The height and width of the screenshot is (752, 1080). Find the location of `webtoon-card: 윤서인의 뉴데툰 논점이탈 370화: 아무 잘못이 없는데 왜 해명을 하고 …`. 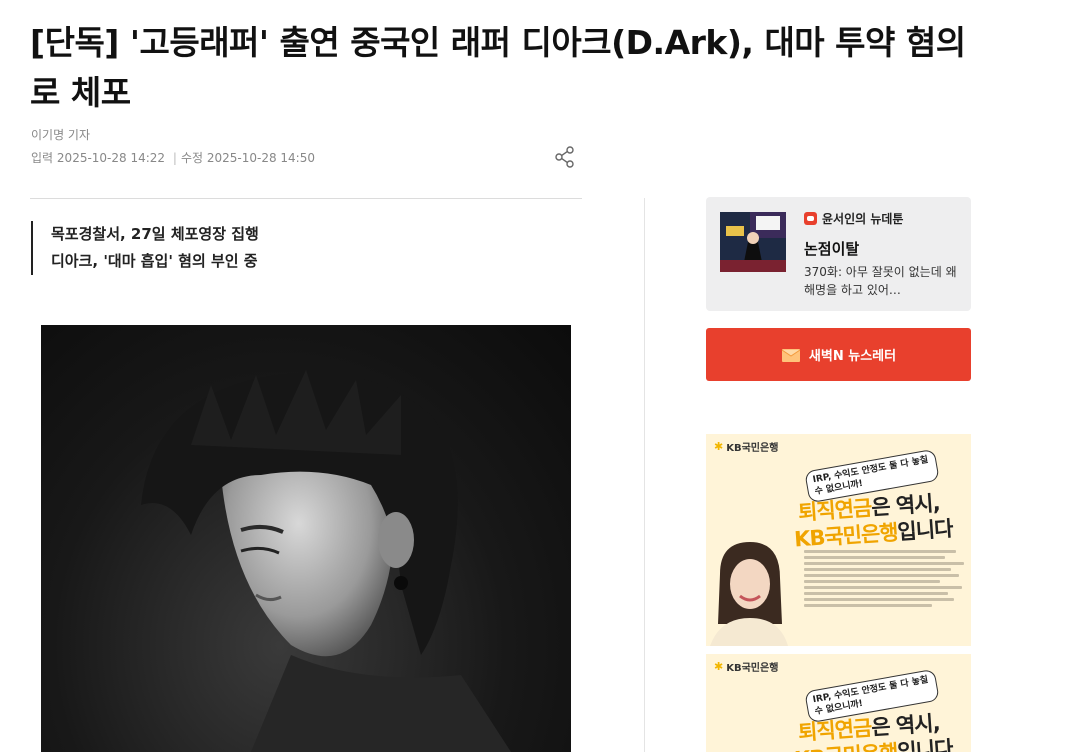

webtoon-card: 윤서인의 뉴데툰 논점이탈 370화: 아무 잘못이 없는데 왜 해명을 하고 … is located at coordinates (838, 254).